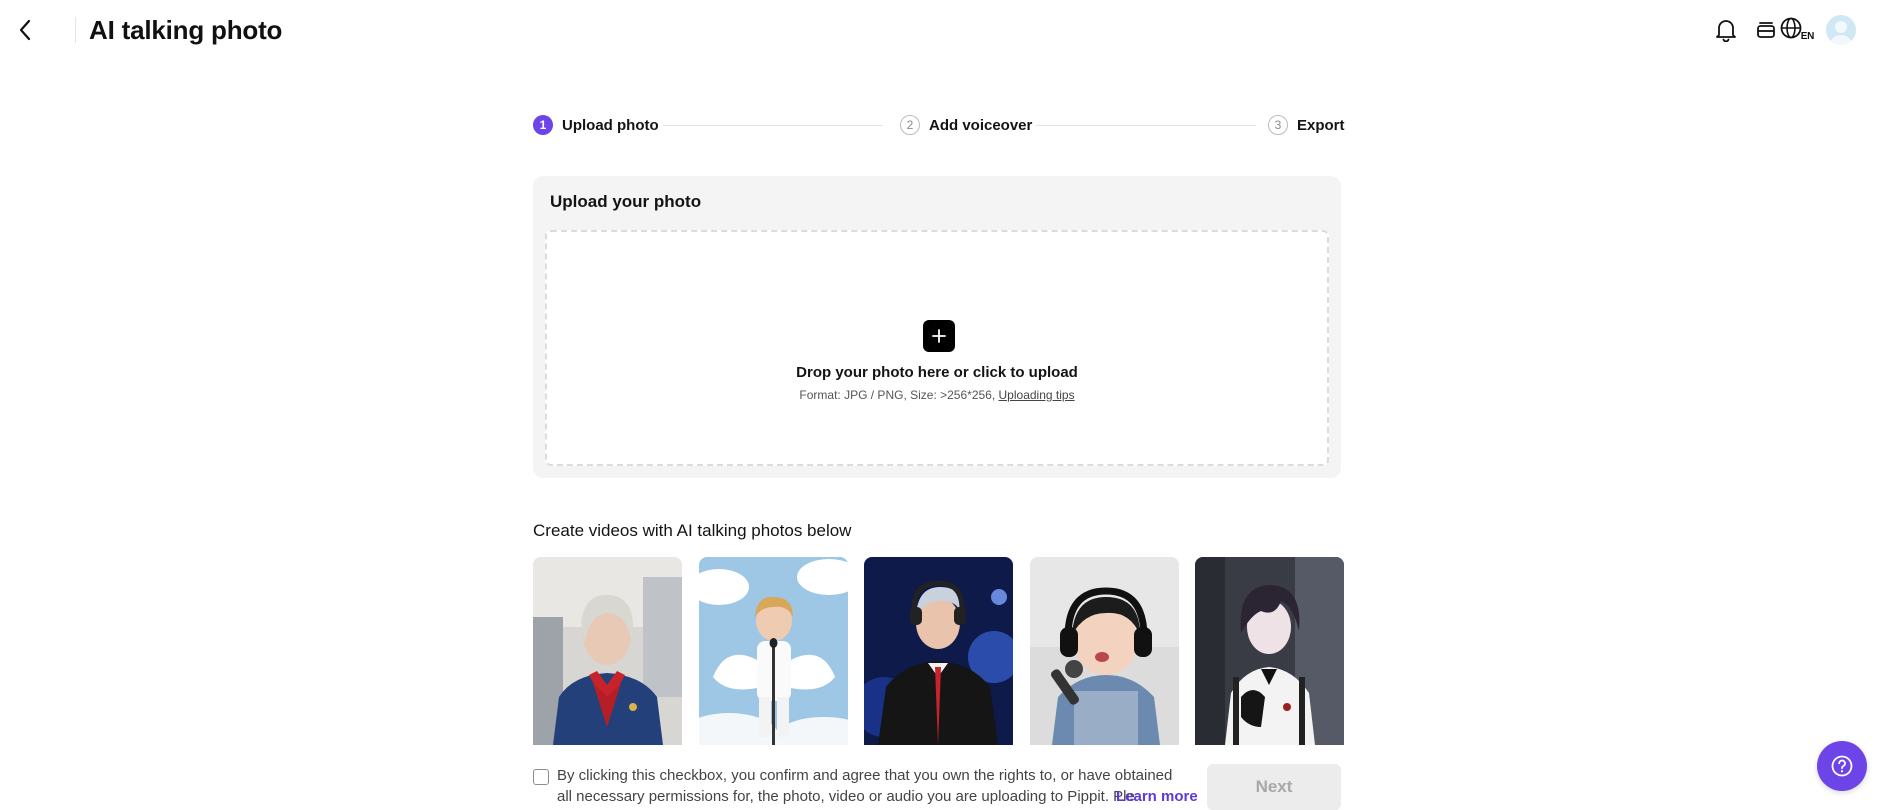 This screenshot has height=810, width=1882. I want to click on bell-icon, so click(1726, 31).